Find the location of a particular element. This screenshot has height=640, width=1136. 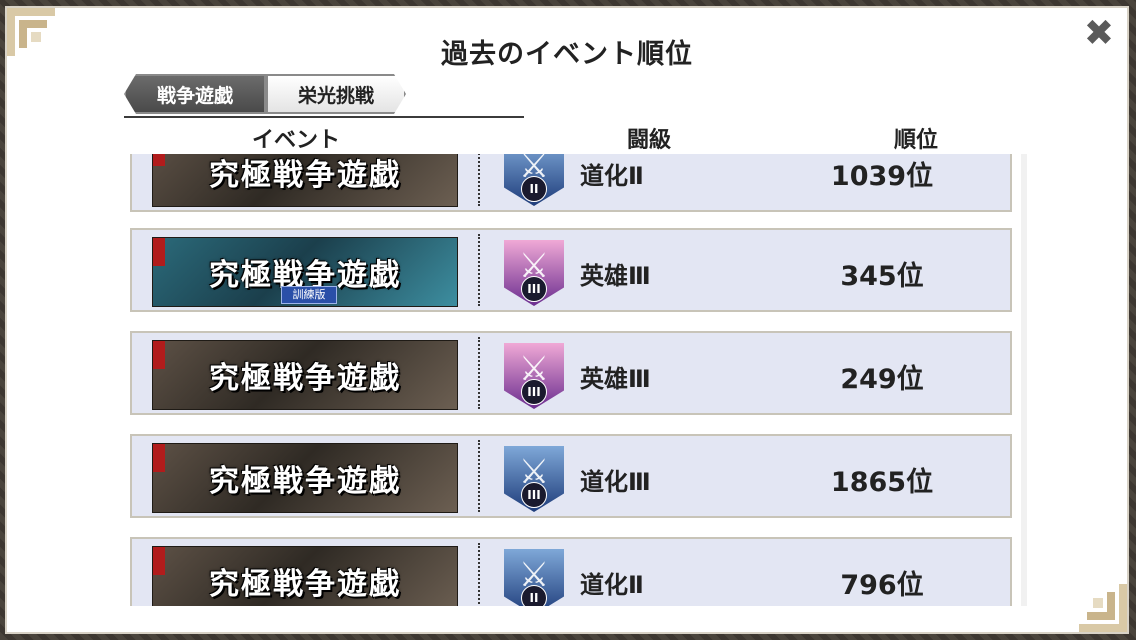

tab-bar: 戦争遊戯 栄光挑戦 is located at coordinates (265, 95).